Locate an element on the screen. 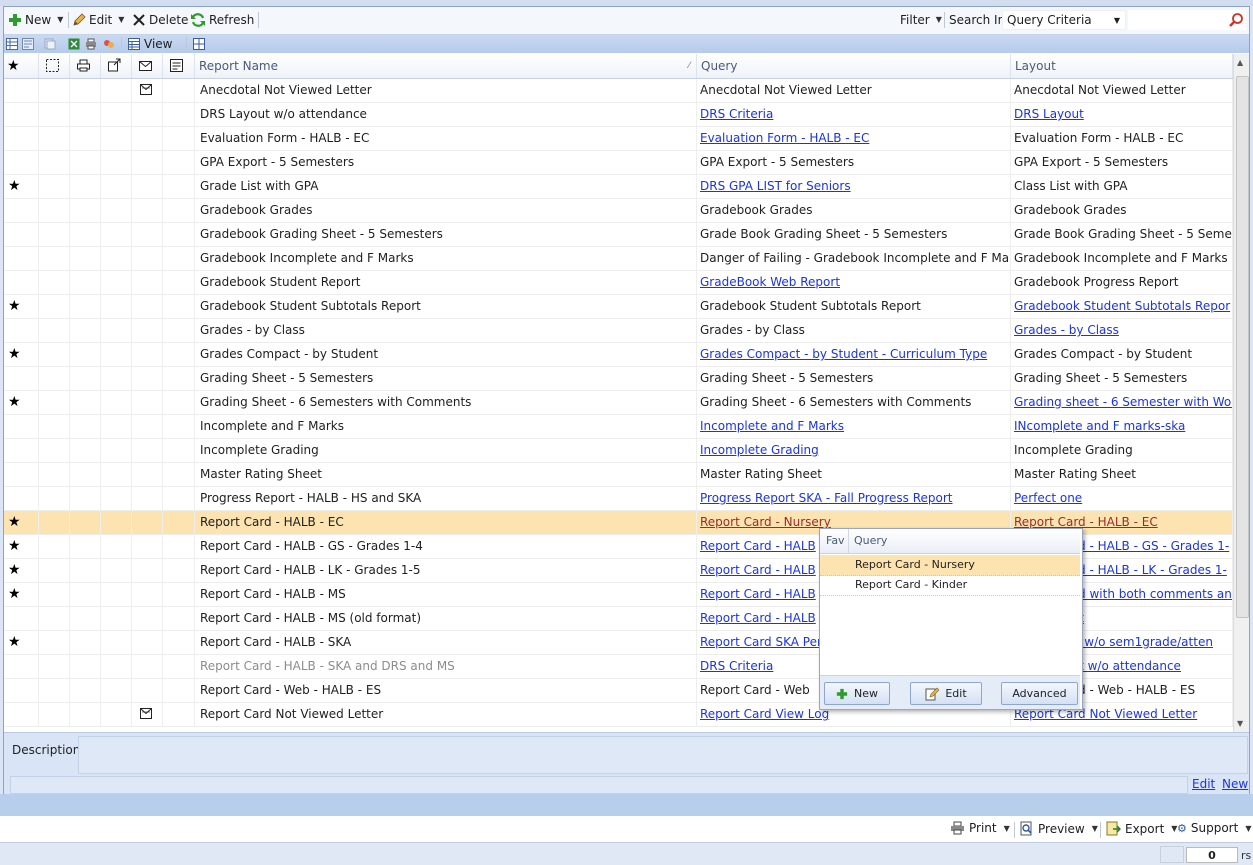  report-name-cell: Report Card Not Viewed Letter is located at coordinates (446, 714).